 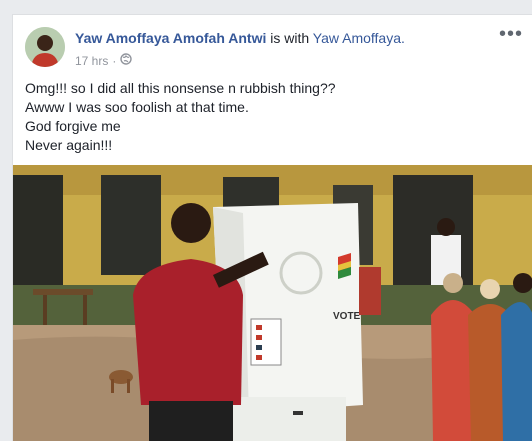 I want to click on more-options-icon: •••, so click(x=511, y=34).